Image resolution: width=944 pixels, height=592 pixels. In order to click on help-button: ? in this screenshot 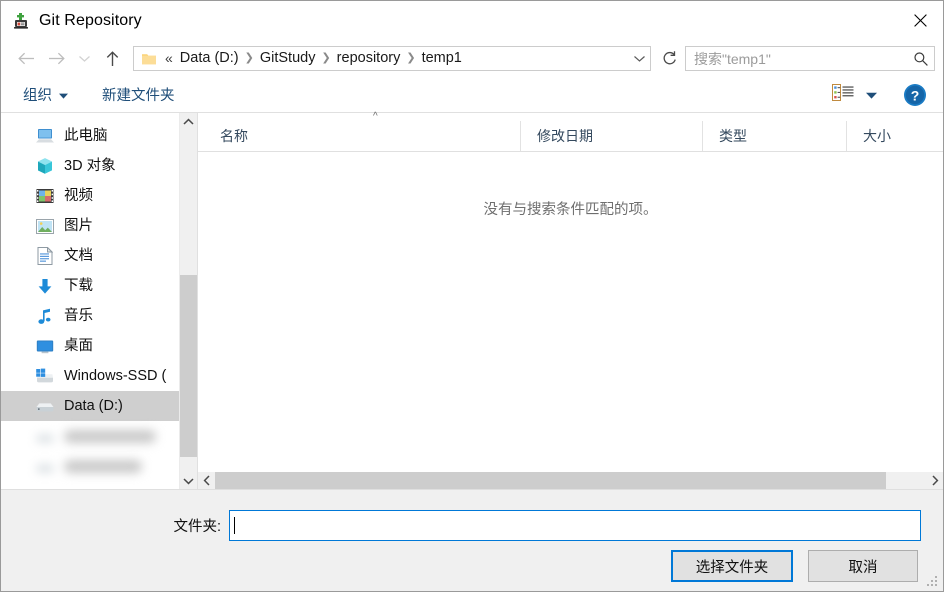, I will do `click(915, 95)`.